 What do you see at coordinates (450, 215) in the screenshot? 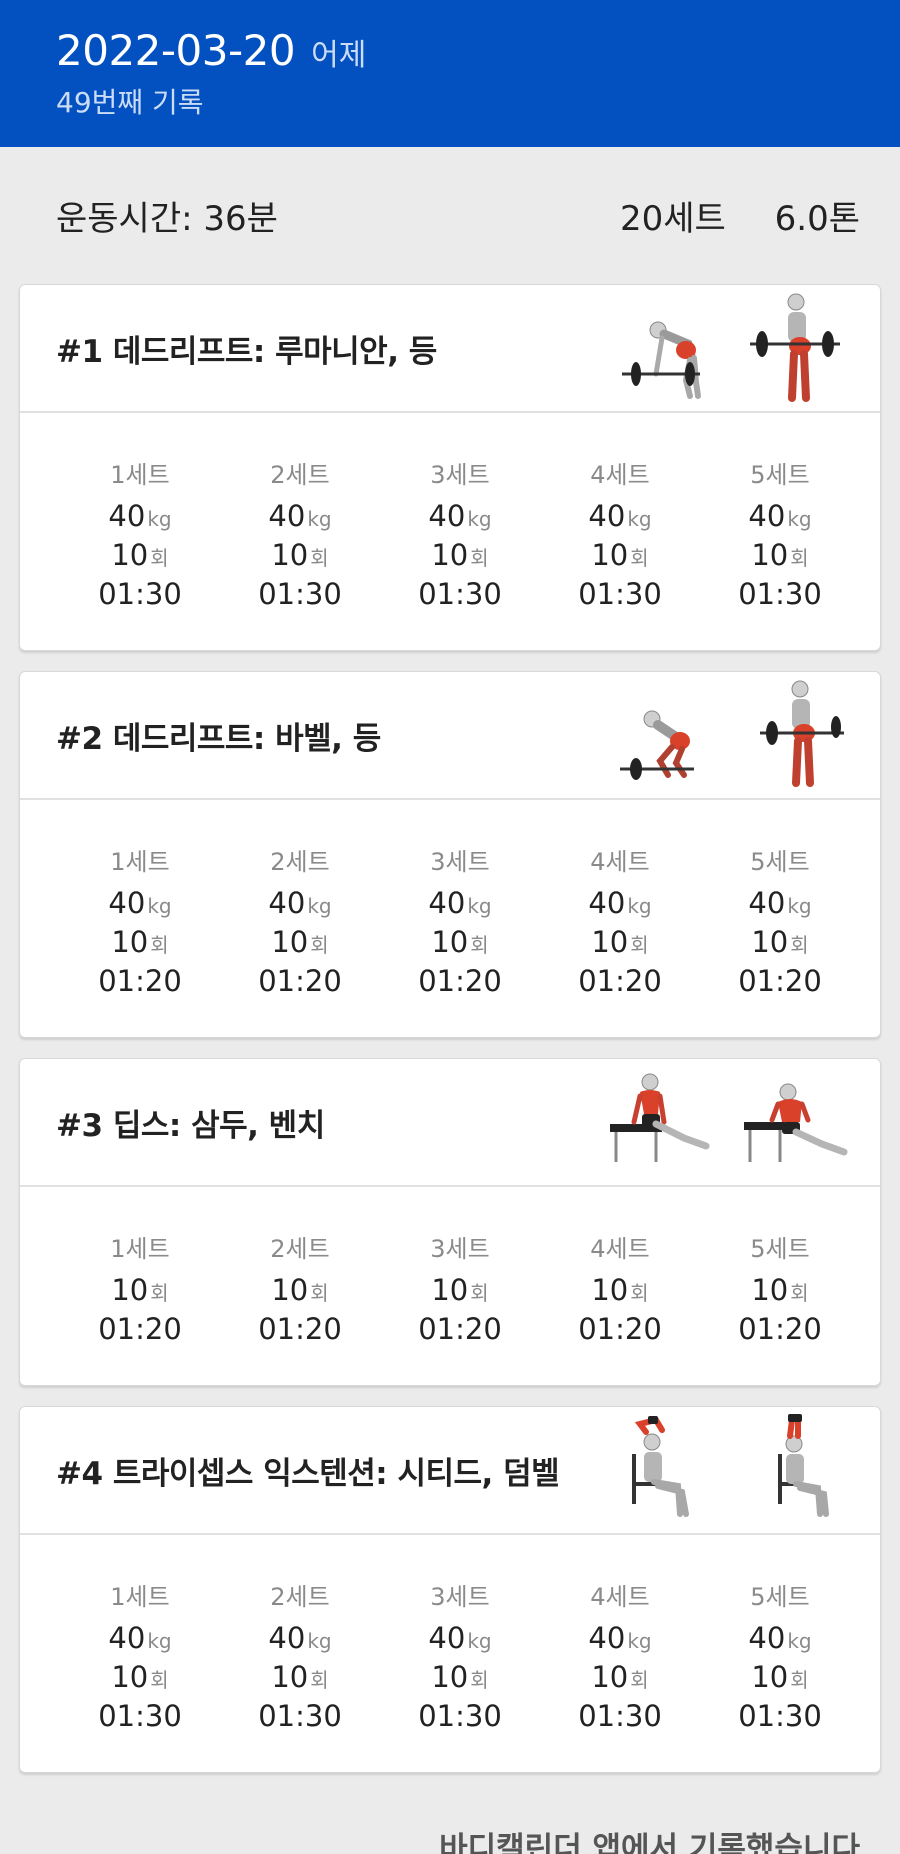
I see `workout-summary: 운동시간: 36분 20세트 6.0톤` at bounding box center [450, 215].